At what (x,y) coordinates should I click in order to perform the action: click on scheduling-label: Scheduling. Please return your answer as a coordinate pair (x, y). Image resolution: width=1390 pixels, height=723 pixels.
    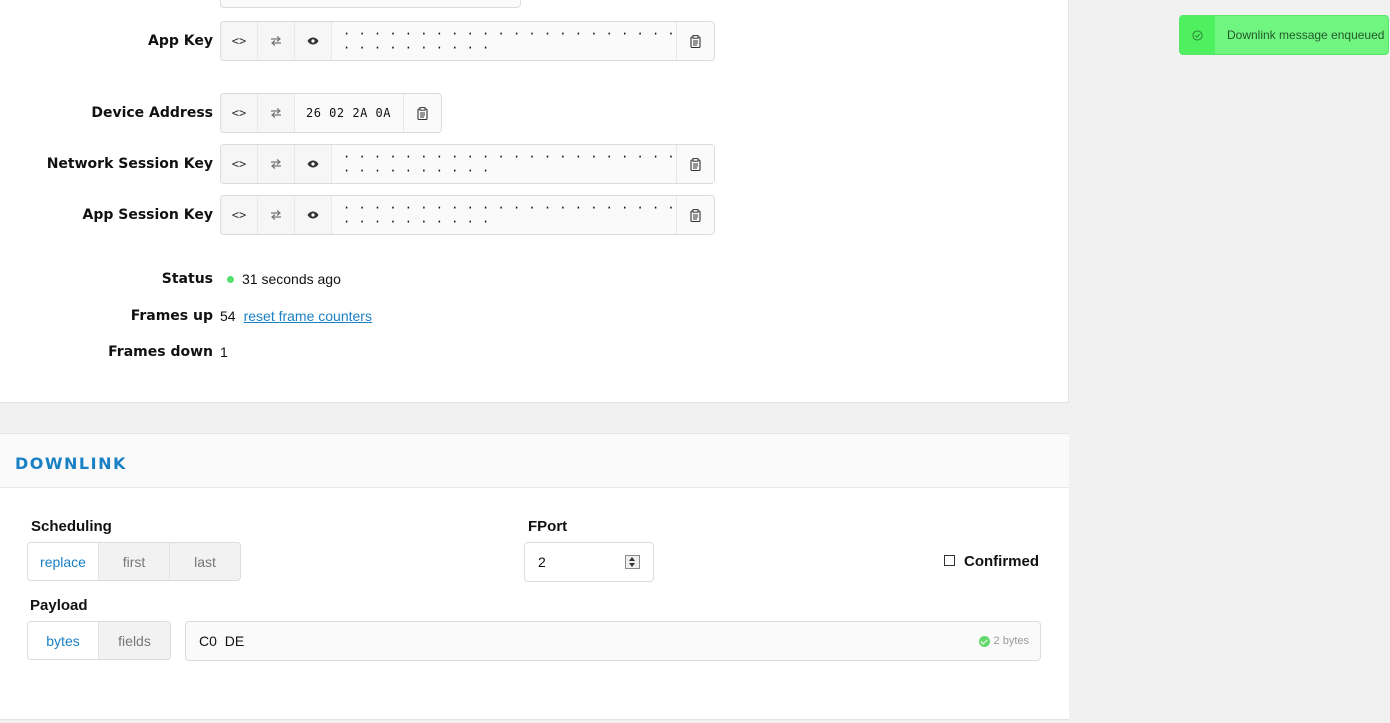
    Looking at the image, I should click on (71, 526).